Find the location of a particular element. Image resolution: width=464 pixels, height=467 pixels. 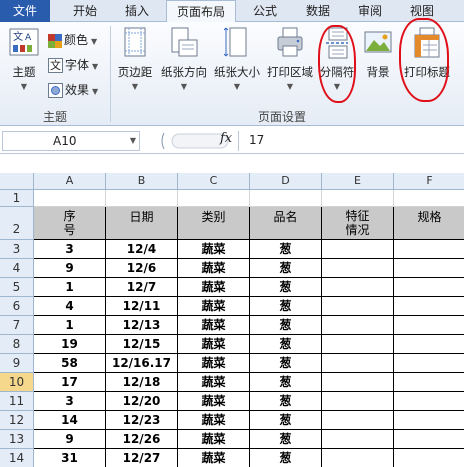

header-cell-b: 日期 is located at coordinates (142, 223).